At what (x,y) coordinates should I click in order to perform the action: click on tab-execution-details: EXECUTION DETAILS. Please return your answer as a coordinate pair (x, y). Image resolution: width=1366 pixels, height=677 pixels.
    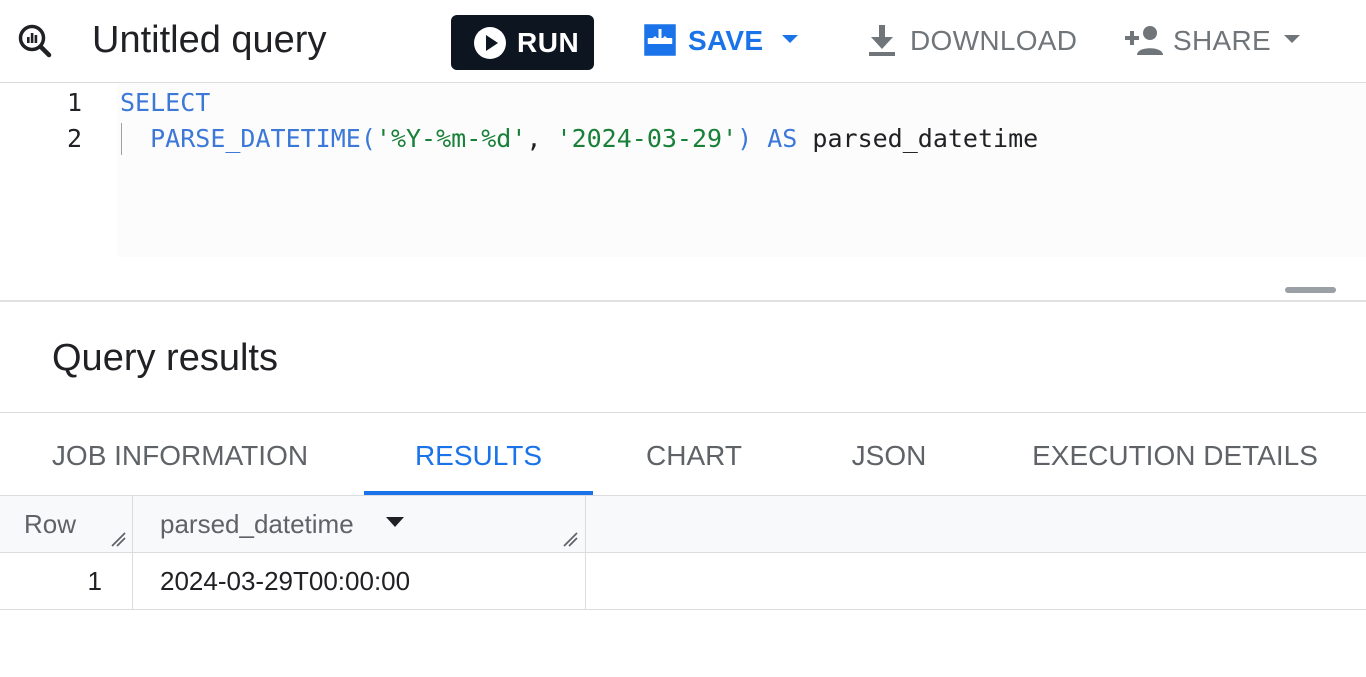
    Looking at the image, I should click on (1175, 455).